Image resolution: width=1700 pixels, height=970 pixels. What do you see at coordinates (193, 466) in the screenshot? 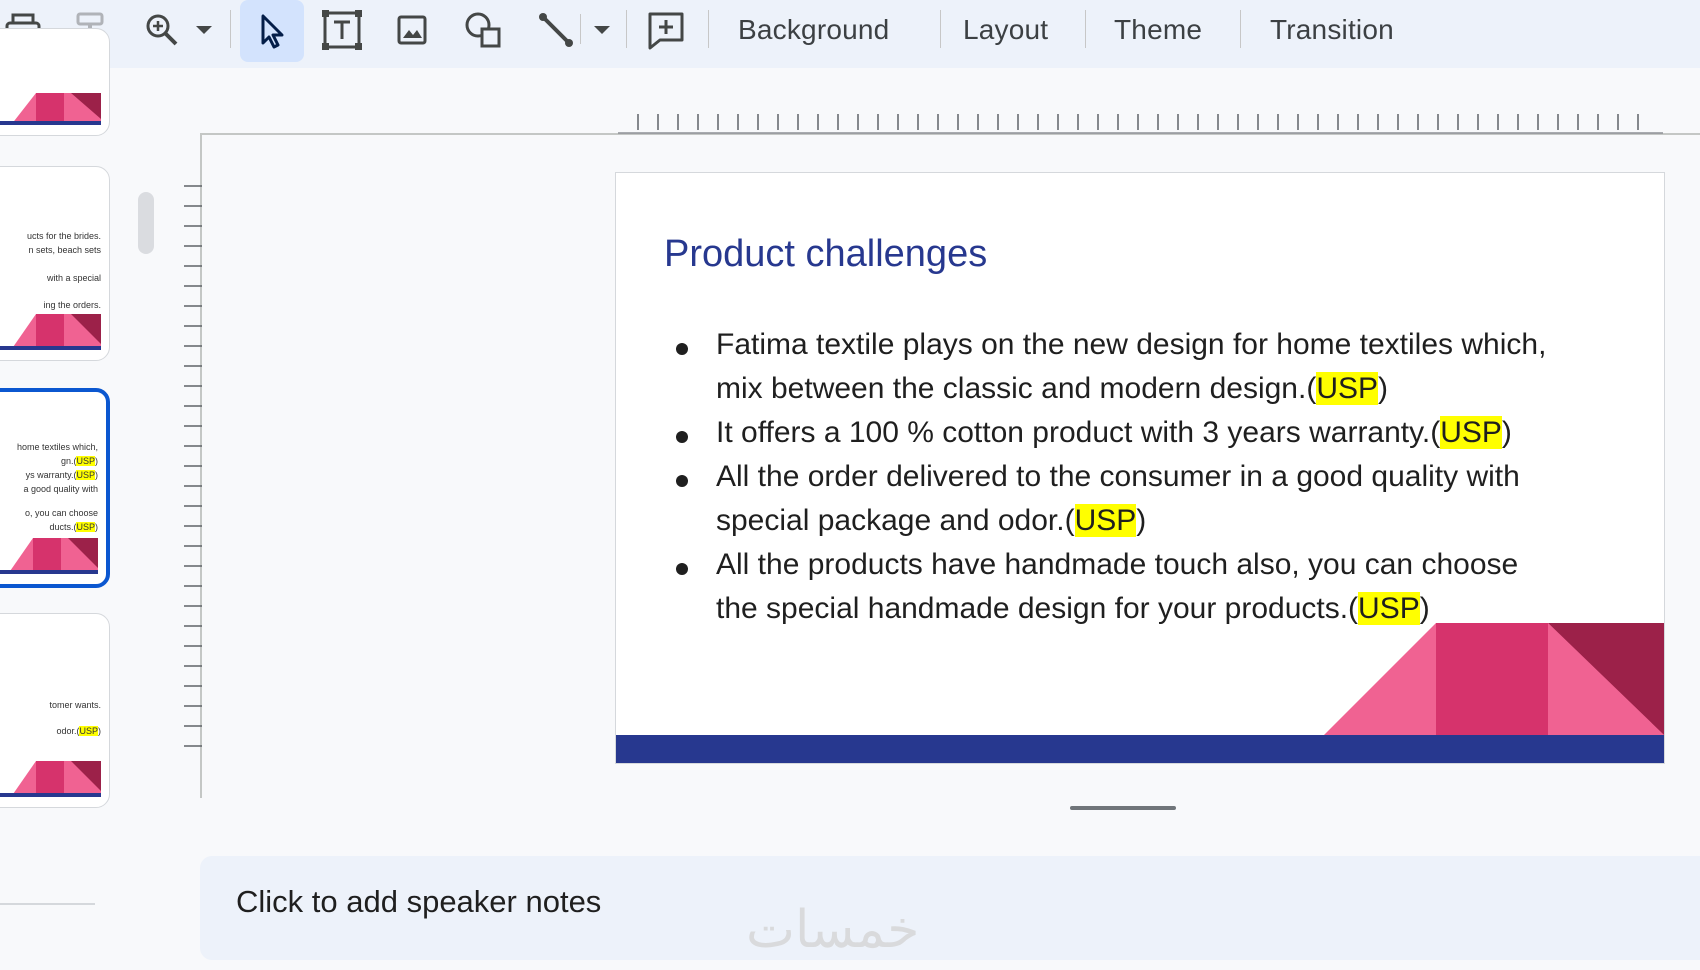
I see `vertical-ruler` at bounding box center [193, 466].